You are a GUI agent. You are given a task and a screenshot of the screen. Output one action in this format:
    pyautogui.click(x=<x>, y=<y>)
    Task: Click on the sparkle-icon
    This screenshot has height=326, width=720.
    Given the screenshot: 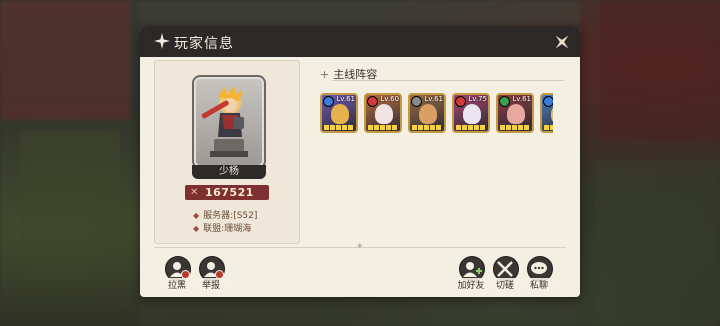 What is the action you would take?
    pyautogui.click(x=162, y=41)
    